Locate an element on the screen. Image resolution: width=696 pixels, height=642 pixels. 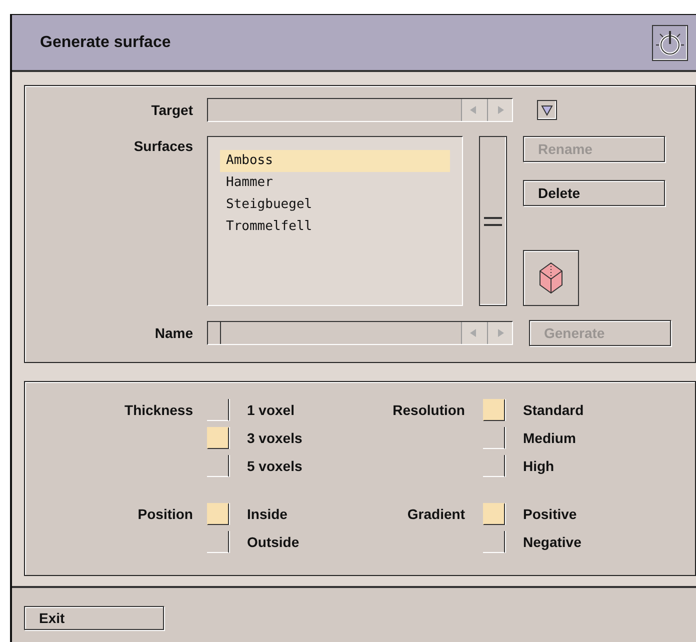
caret-icon is located at coordinates (547, 110).